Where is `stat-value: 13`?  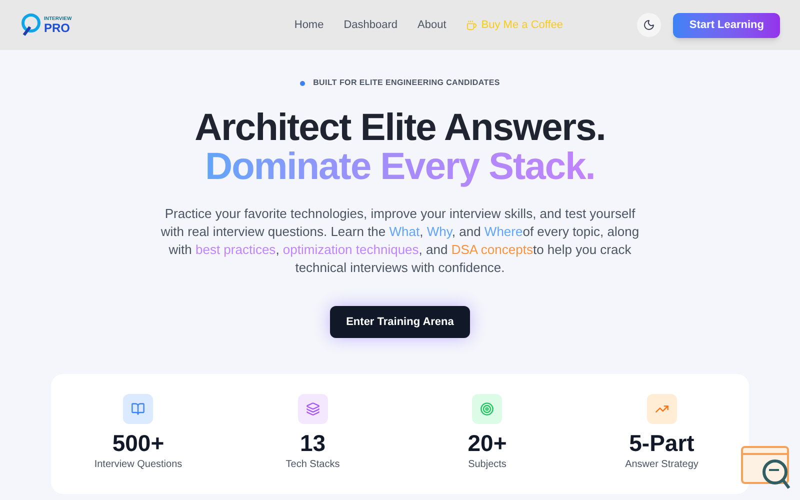 stat-value: 13 is located at coordinates (313, 443).